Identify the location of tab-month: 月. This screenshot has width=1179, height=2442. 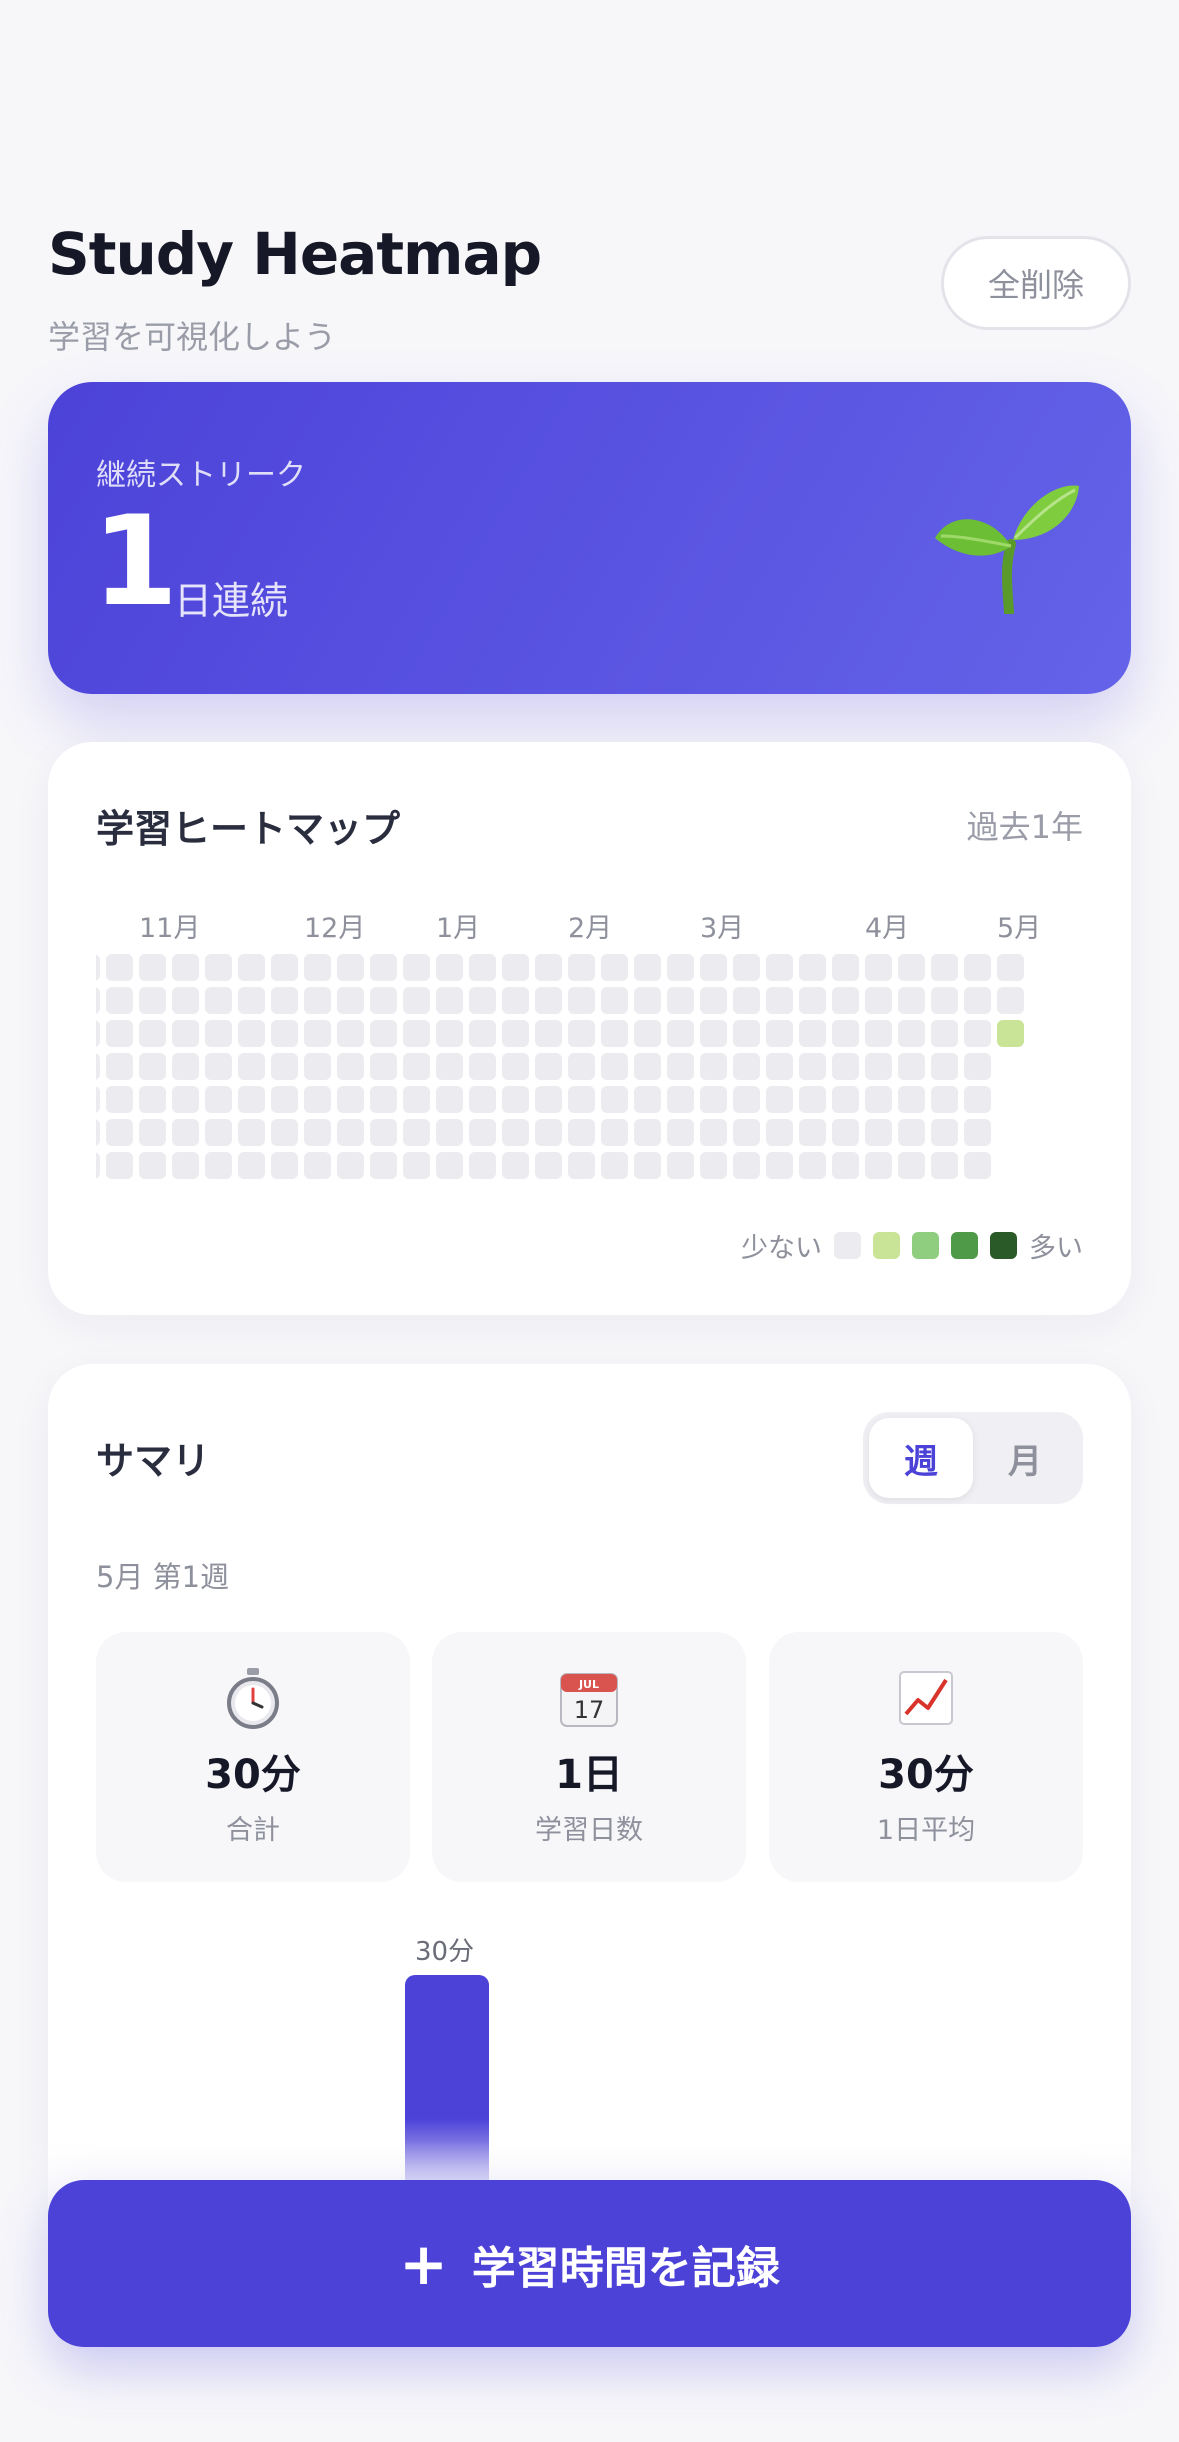
(1025, 1458).